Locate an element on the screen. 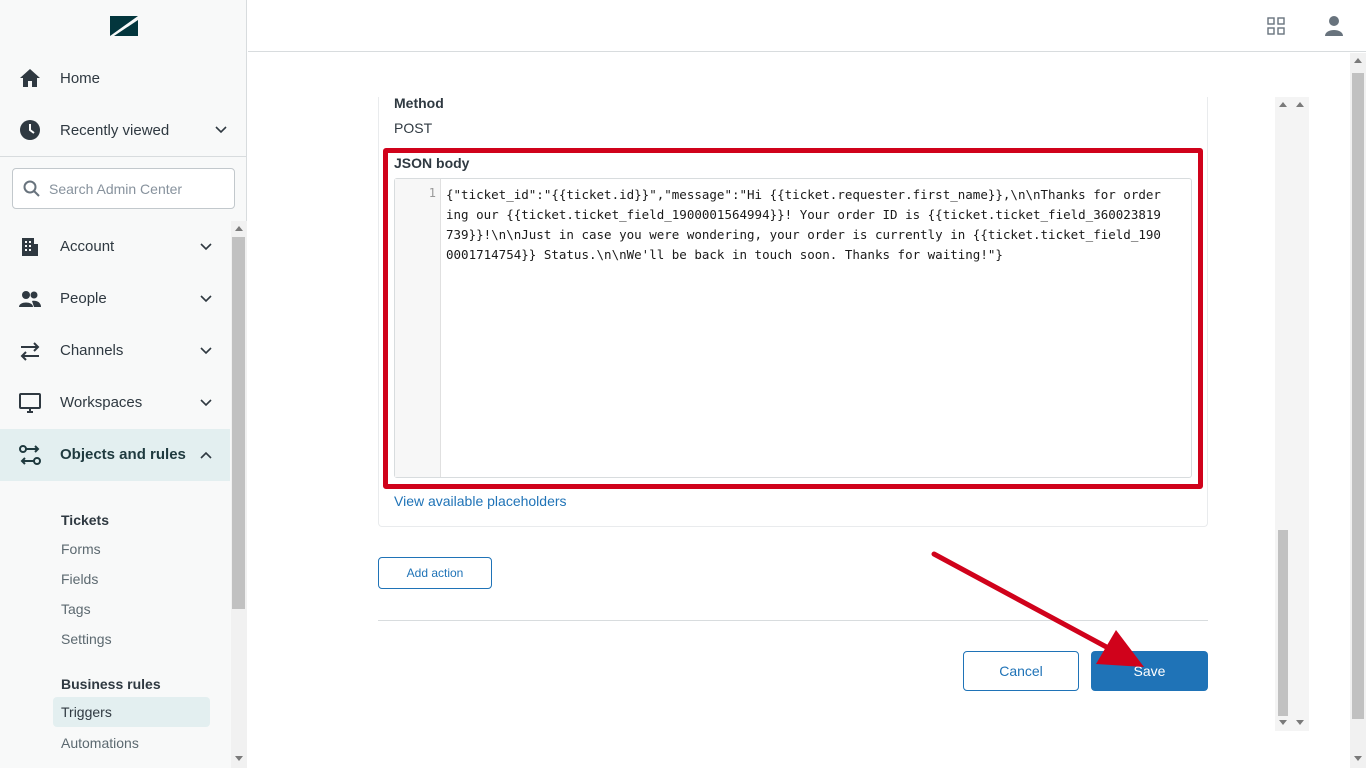  nav-workspaces: Workspaces is located at coordinates (115, 403).